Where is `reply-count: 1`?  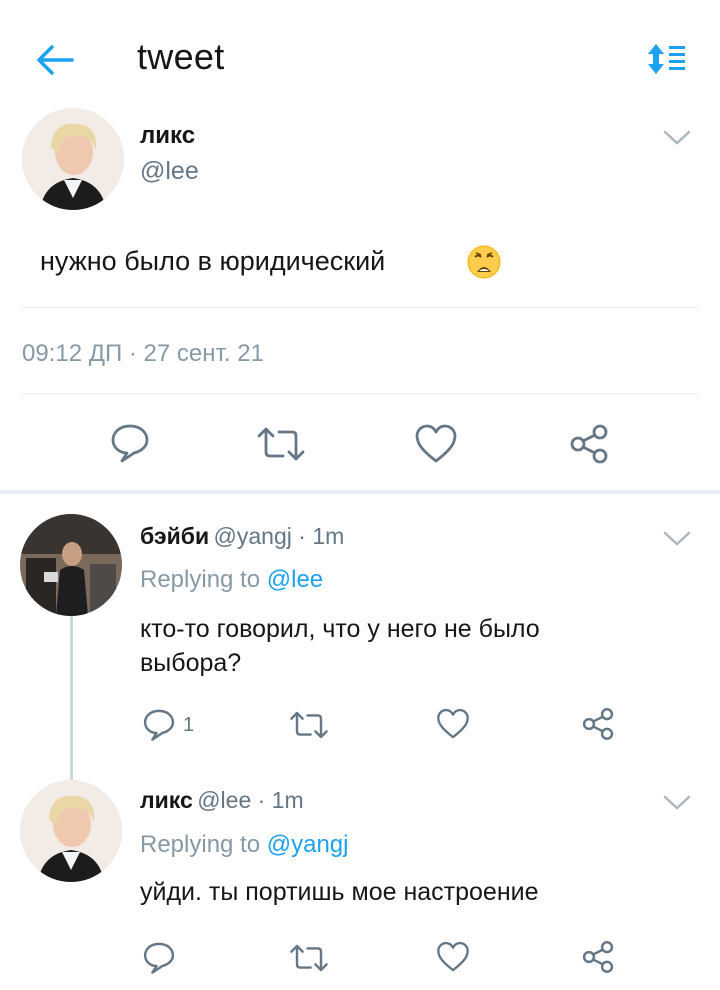 reply-count: 1 is located at coordinates (189, 725).